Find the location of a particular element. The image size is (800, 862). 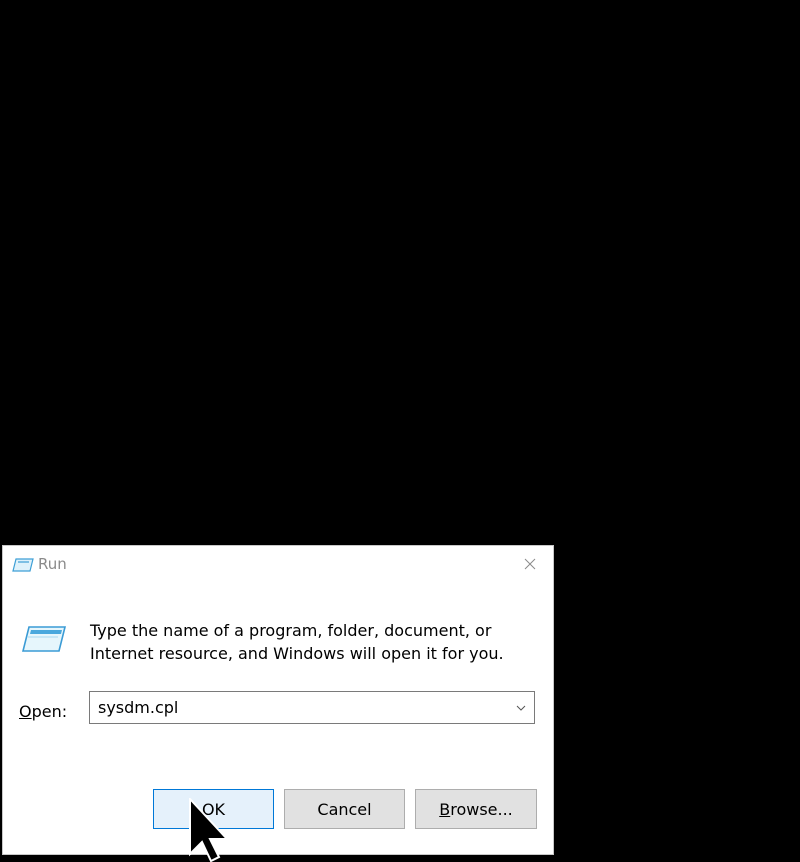

close-button is located at coordinates (530, 564).